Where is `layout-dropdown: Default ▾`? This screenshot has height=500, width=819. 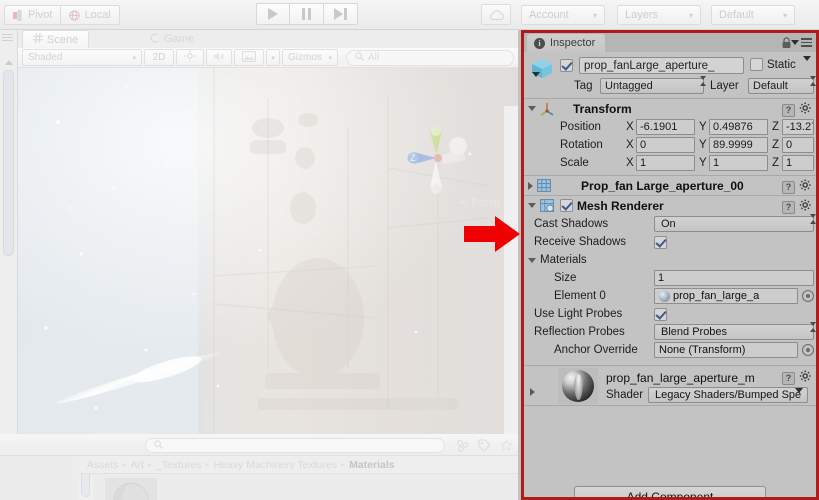
layout-dropdown: Default ▾ is located at coordinates (753, 15).